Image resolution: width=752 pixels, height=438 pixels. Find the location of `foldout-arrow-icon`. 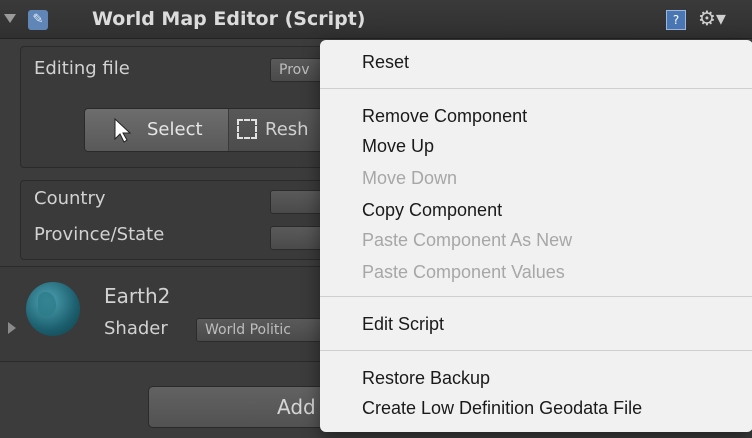

foldout-arrow-icon is located at coordinates (10, 18).